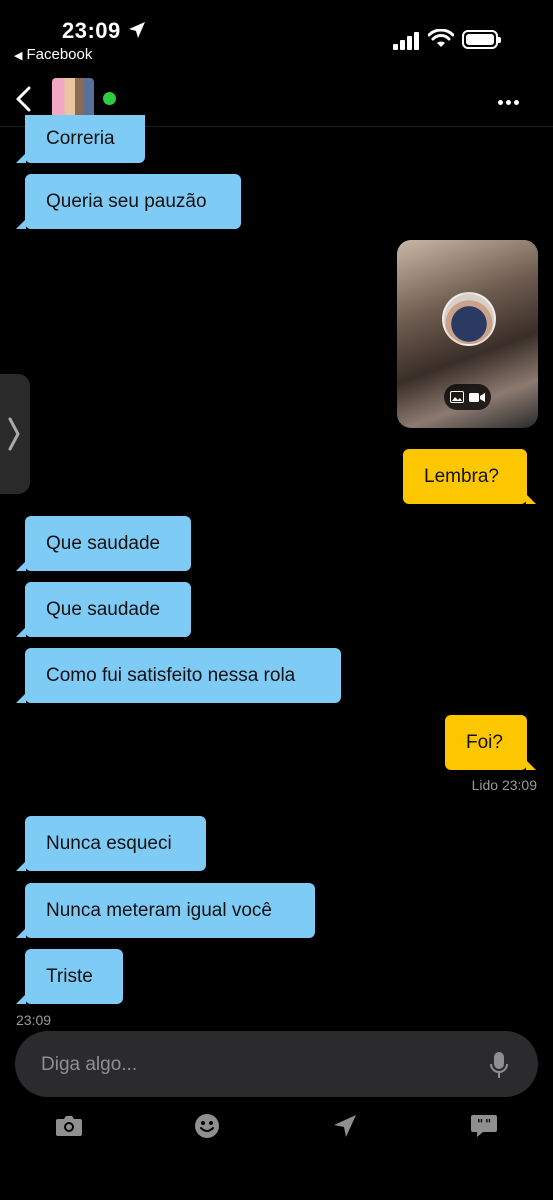  What do you see at coordinates (69, 1125) in the screenshot?
I see `camera-icon` at bounding box center [69, 1125].